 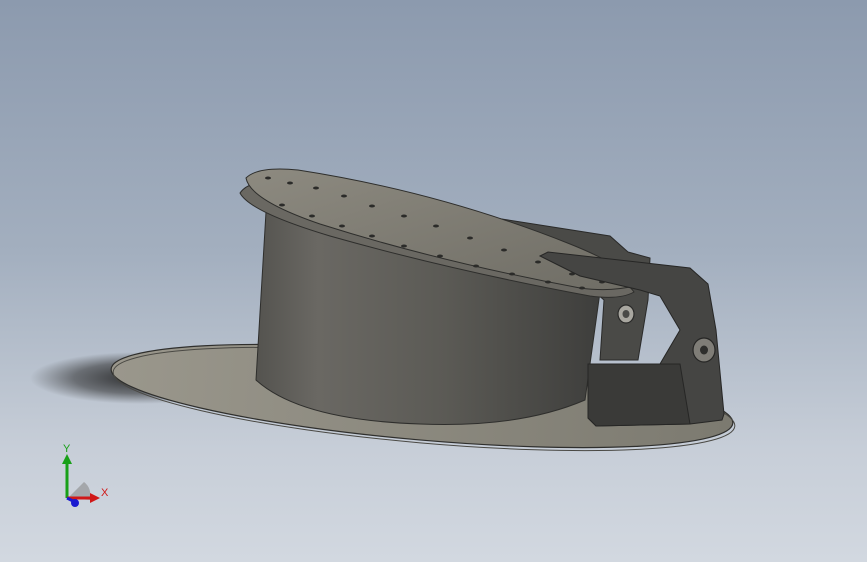 I want to click on axis-triad: Y X, so click(x=83, y=477).